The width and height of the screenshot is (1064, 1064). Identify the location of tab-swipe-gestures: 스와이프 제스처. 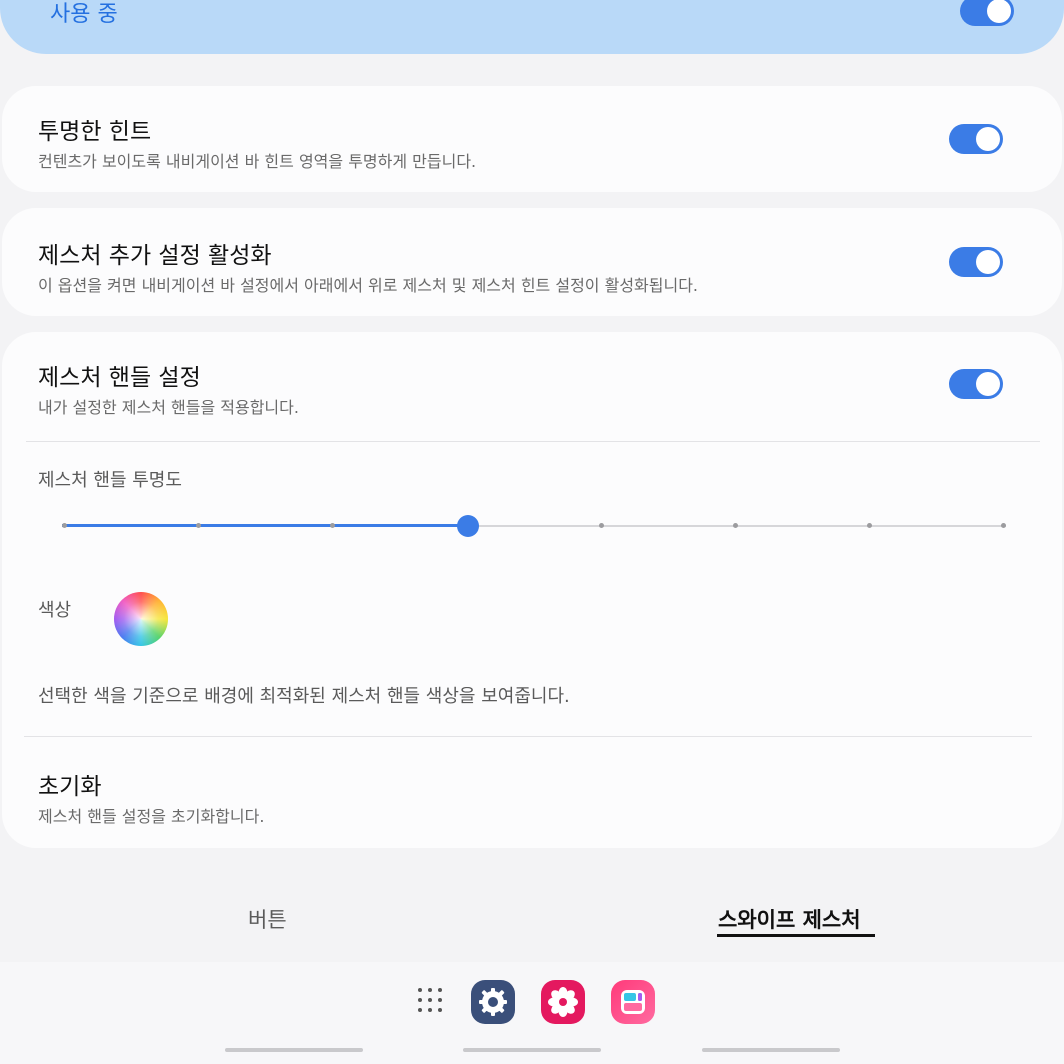
(789, 919).